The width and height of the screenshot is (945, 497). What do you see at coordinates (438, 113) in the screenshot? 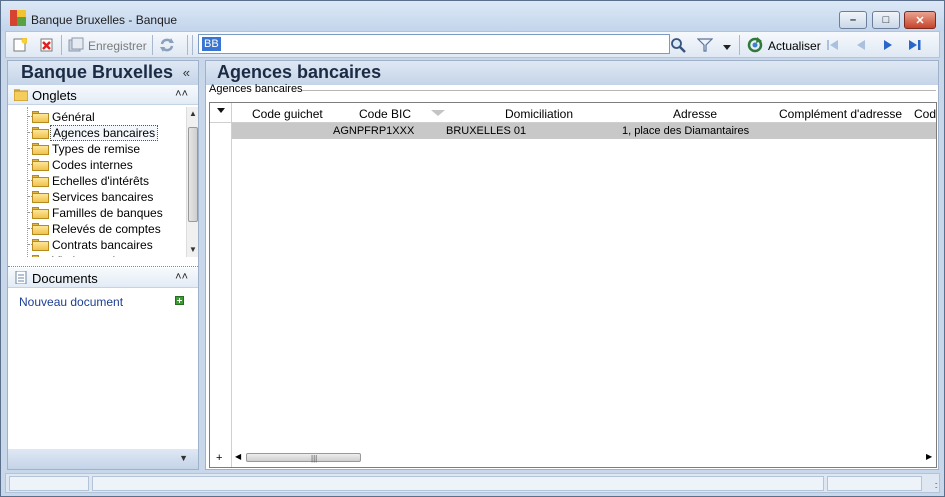
I see `sort-icon` at bounding box center [438, 113].